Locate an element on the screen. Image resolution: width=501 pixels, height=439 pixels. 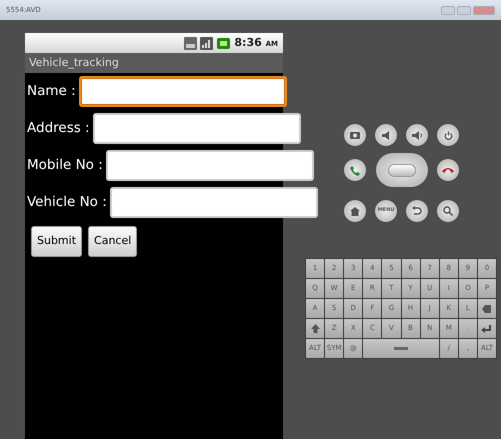
camera-icon is located at coordinates (355, 135).